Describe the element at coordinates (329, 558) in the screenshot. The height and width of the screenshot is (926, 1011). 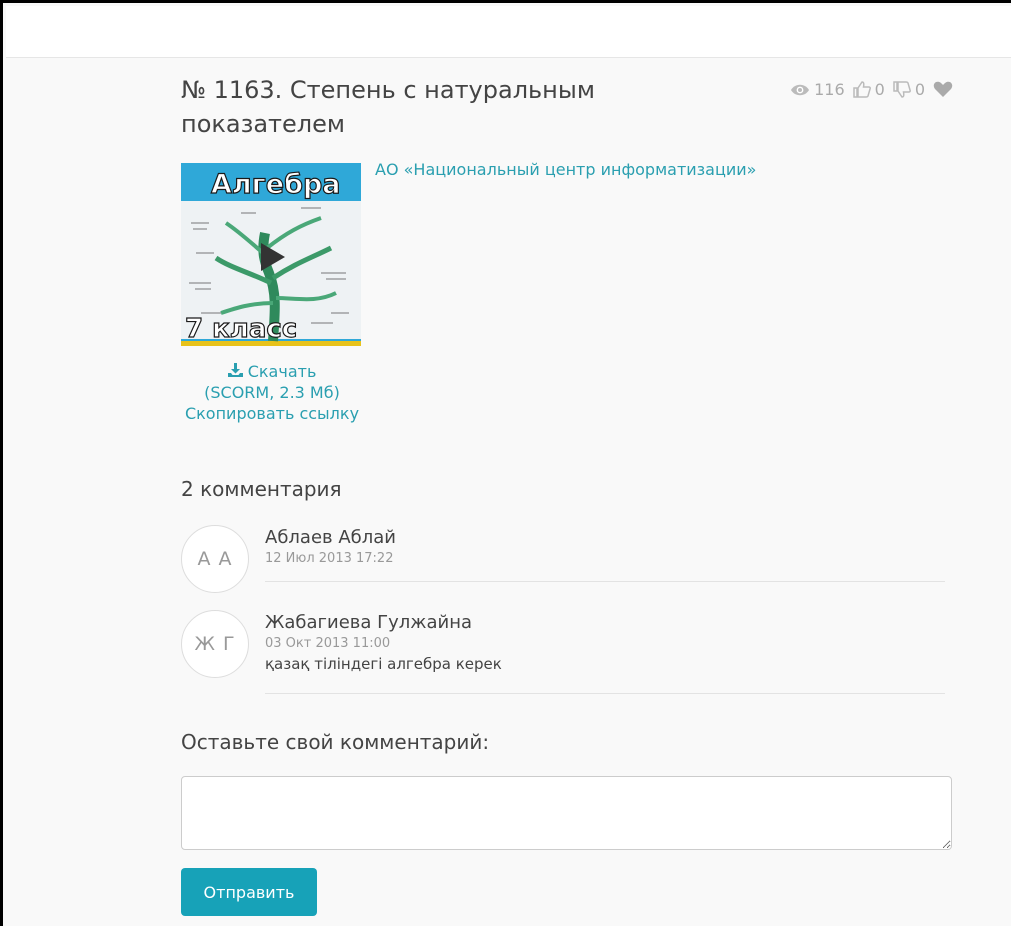
I see `comment-date: 12 Июл 2013 17:22` at that location.